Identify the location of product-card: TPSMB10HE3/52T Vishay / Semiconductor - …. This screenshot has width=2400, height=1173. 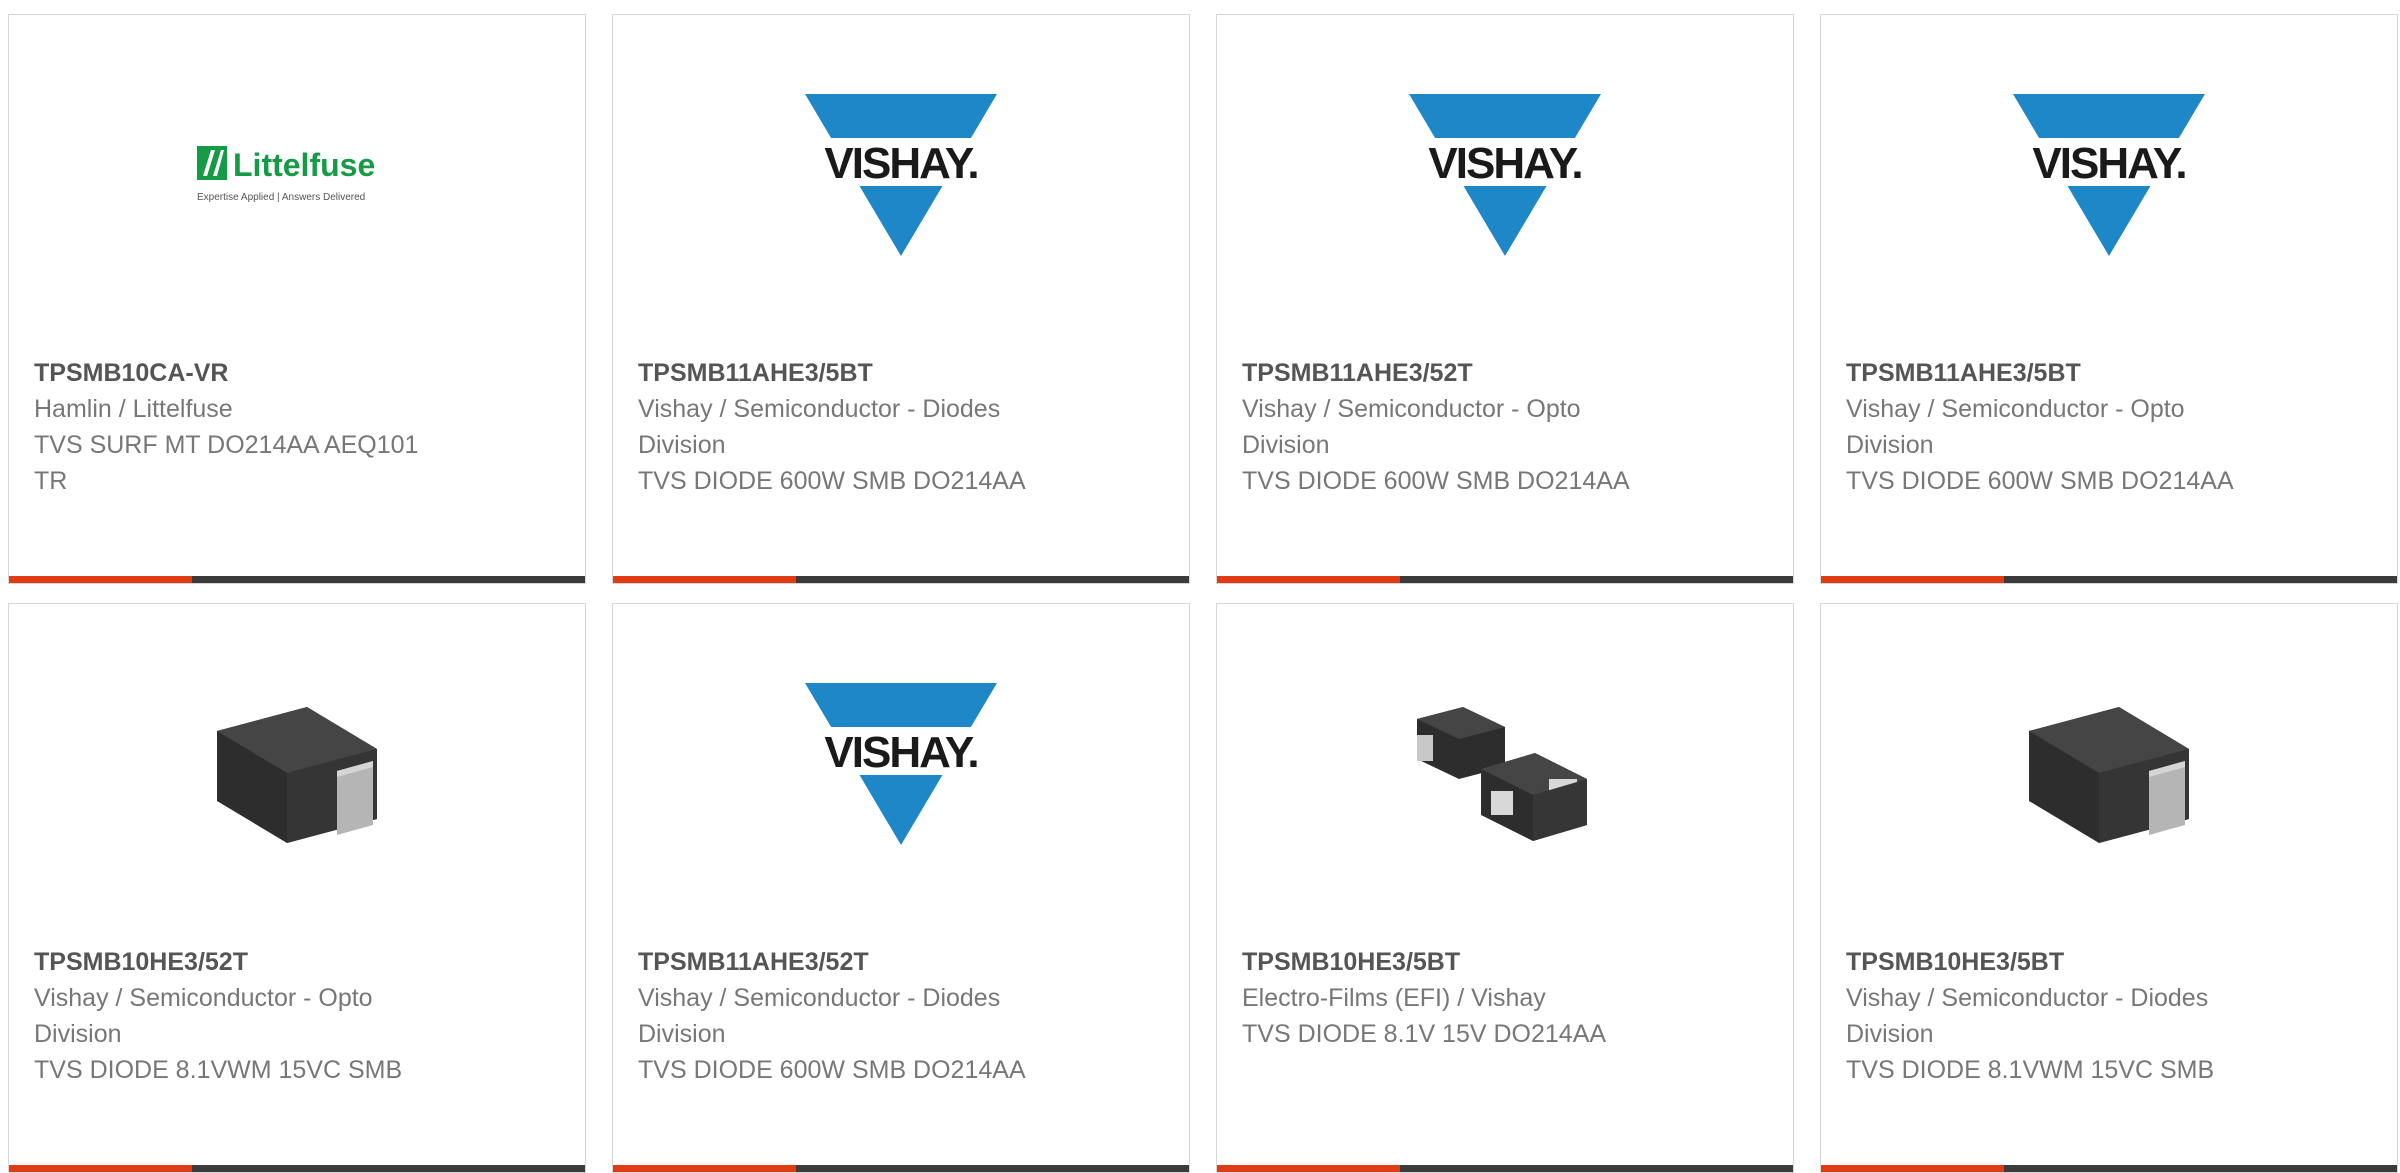
(297, 888).